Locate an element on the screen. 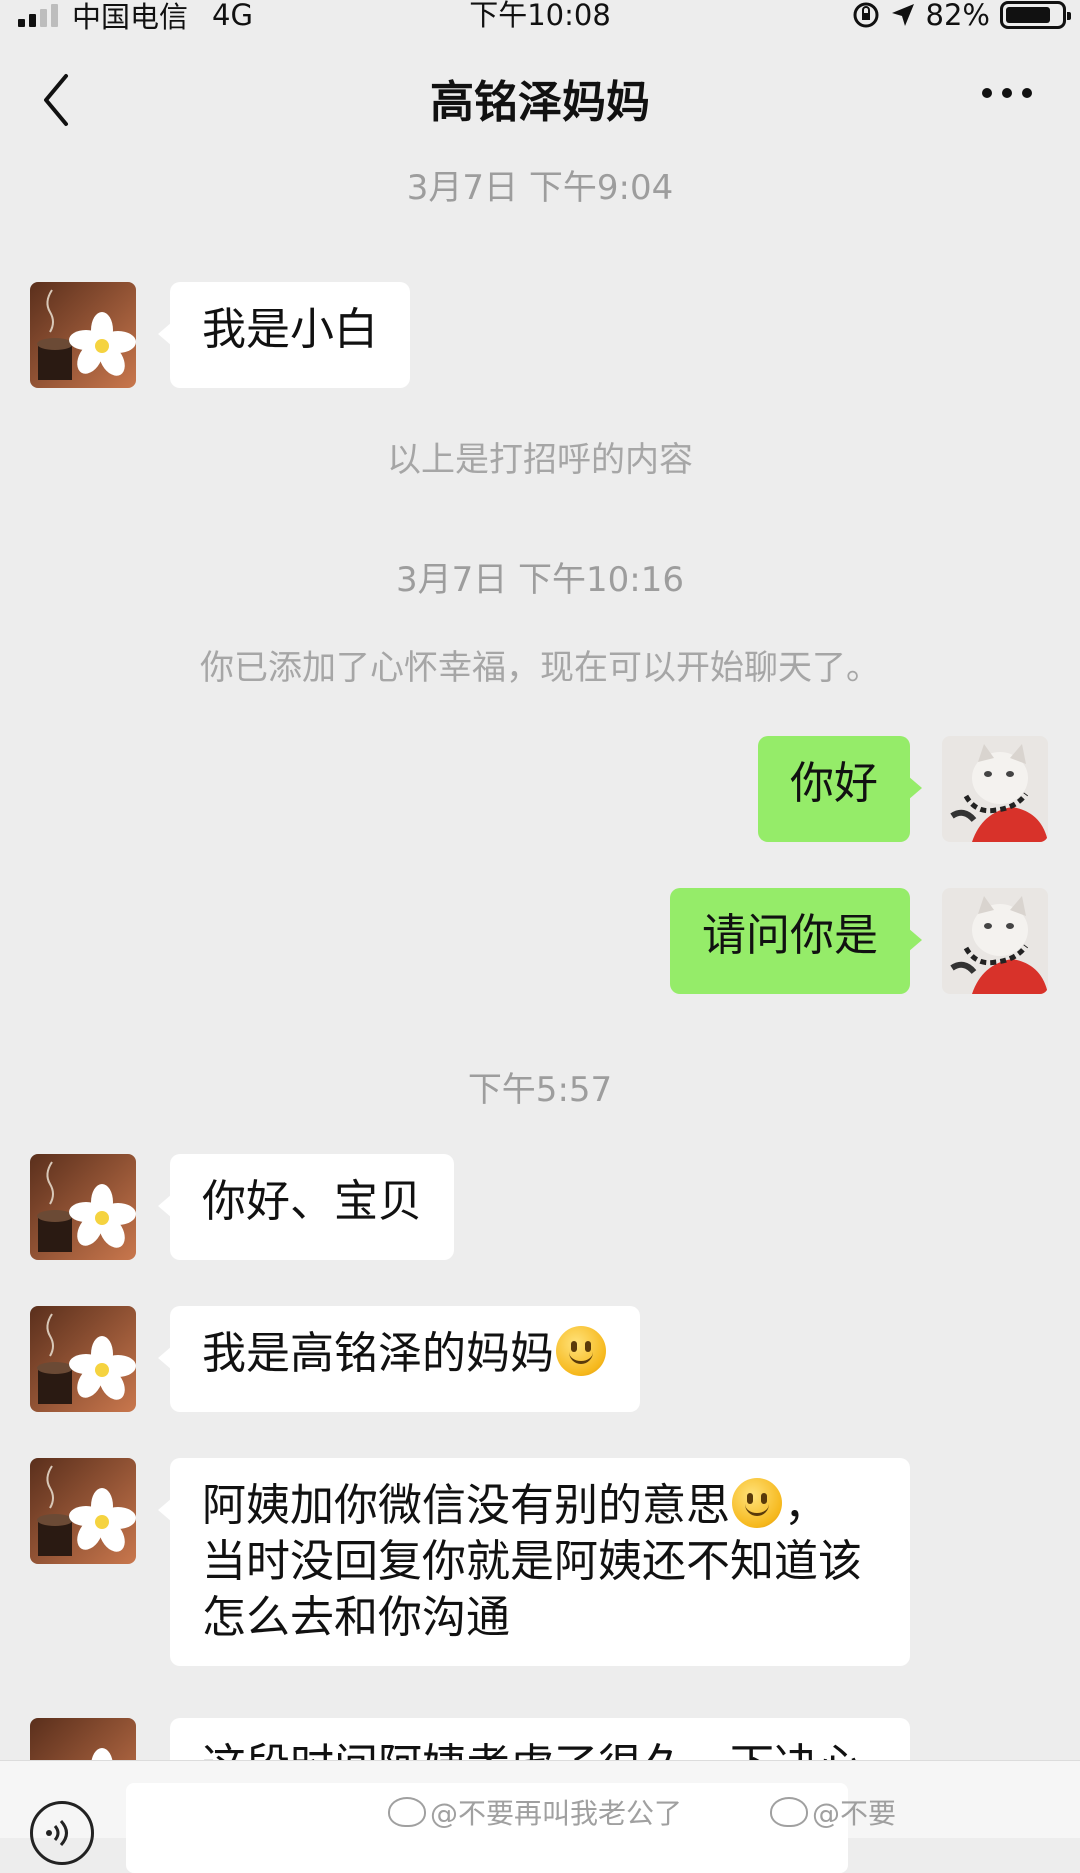  watermark: @不要再叫我老公了 is located at coordinates (535, 1812).